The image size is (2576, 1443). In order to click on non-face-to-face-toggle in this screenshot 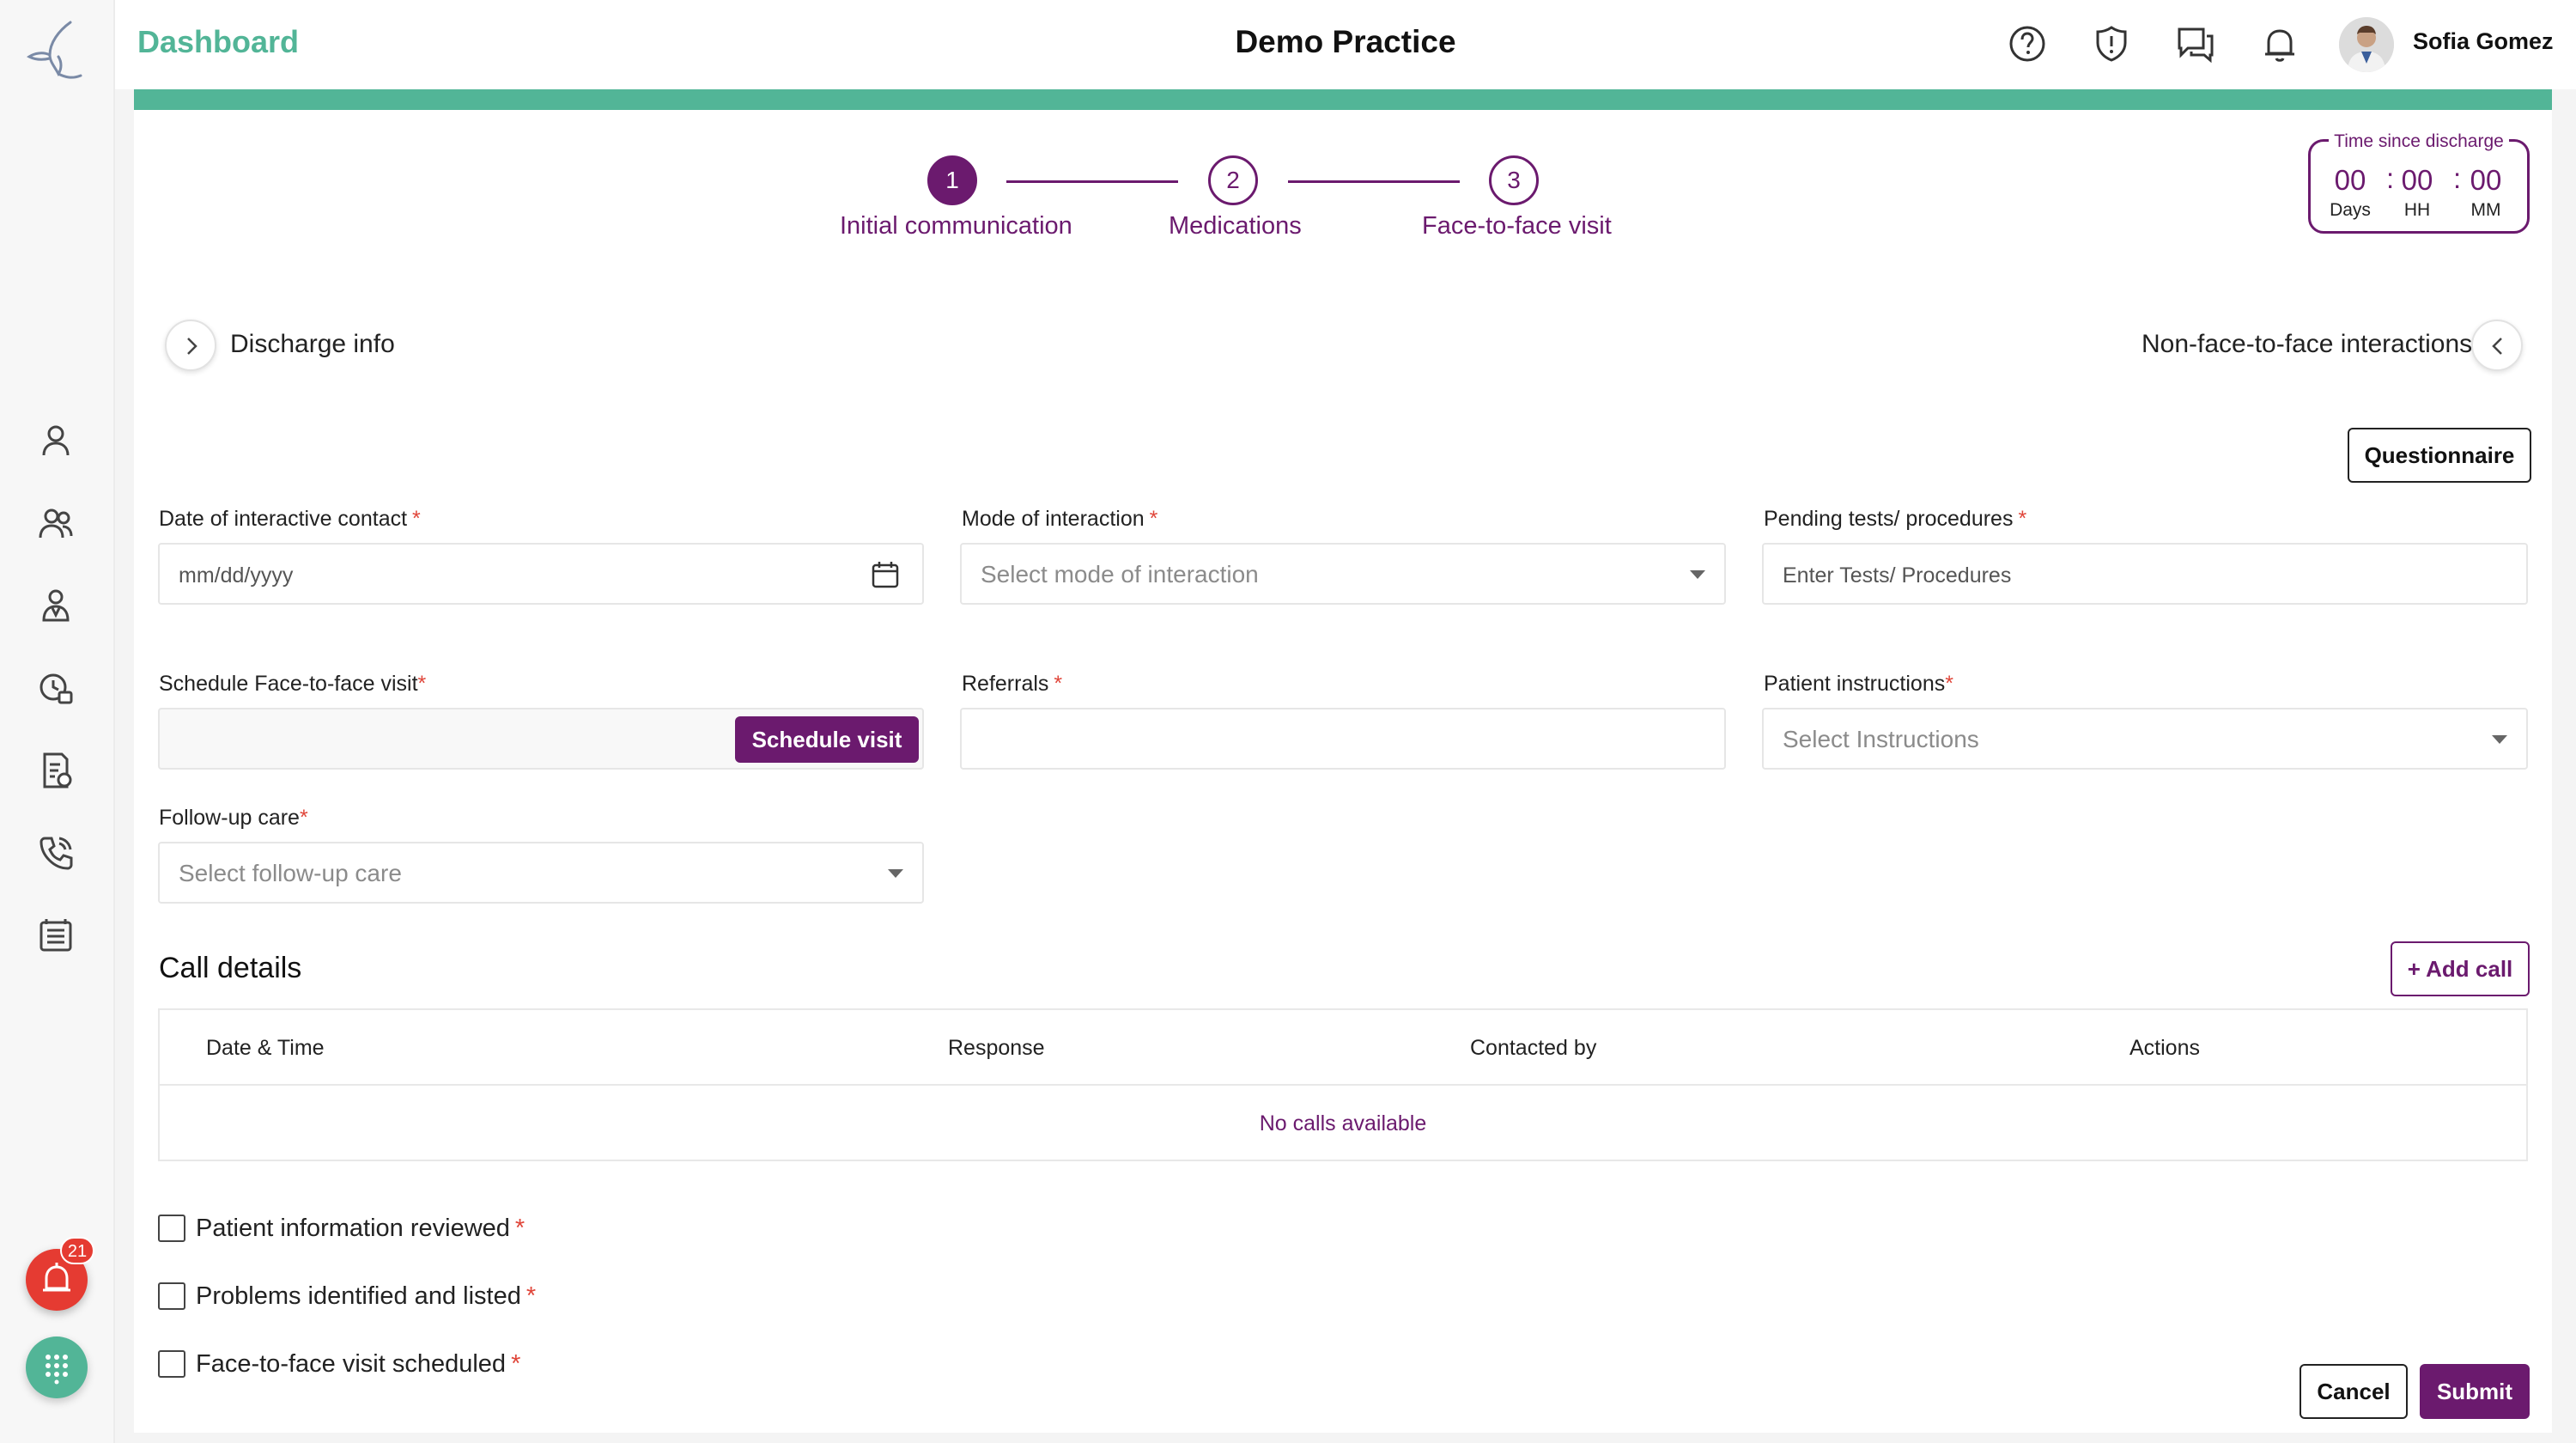, I will do `click(2497, 345)`.